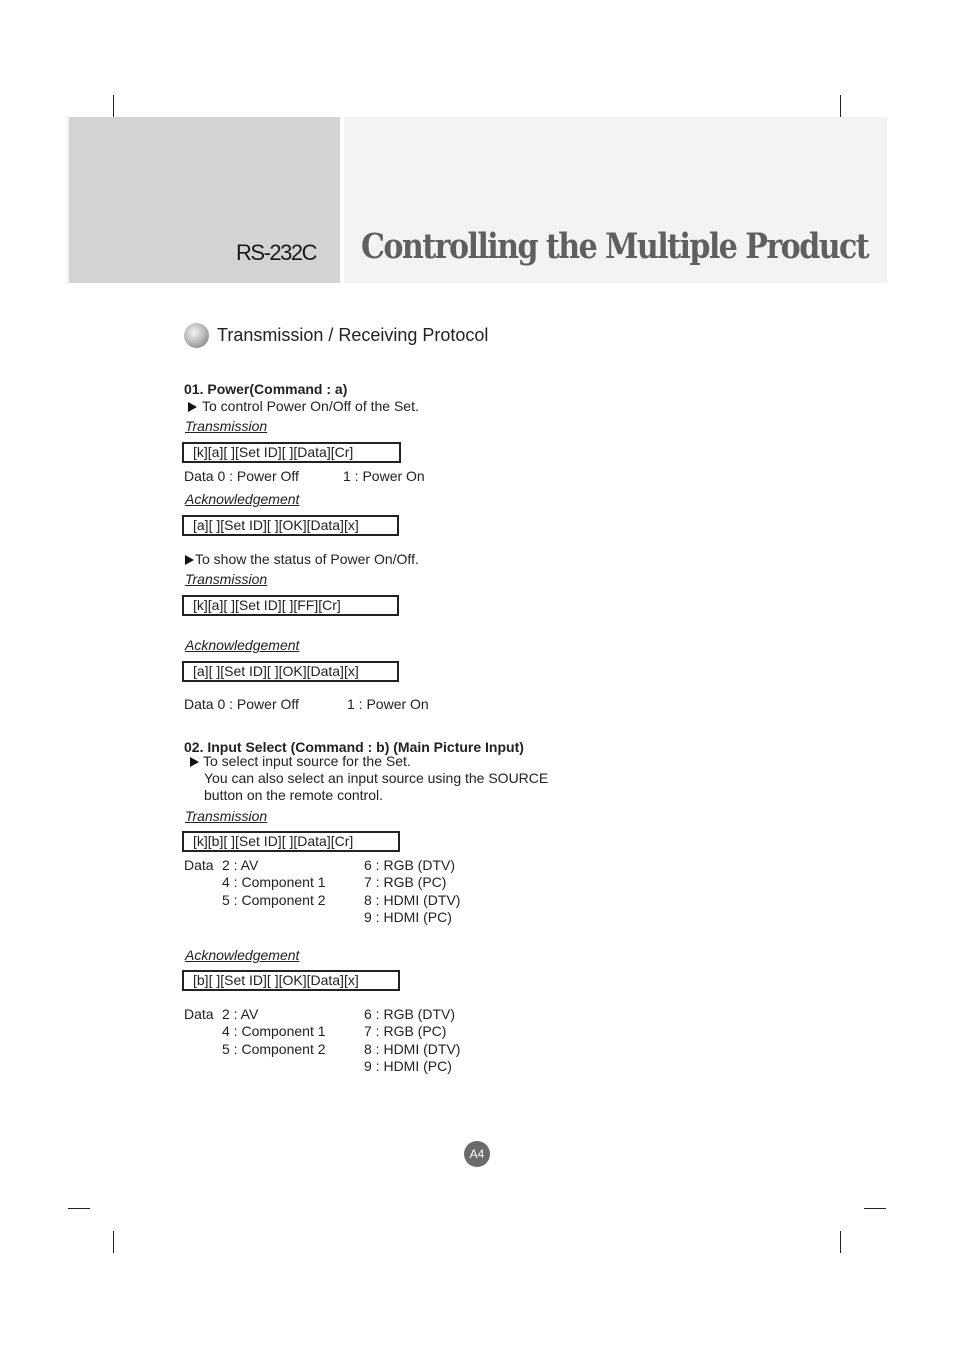  What do you see at coordinates (290, 605) in the screenshot?
I see `transmission-format-box: [k][a][ ][Set ID][ ][FF][Cr]` at bounding box center [290, 605].